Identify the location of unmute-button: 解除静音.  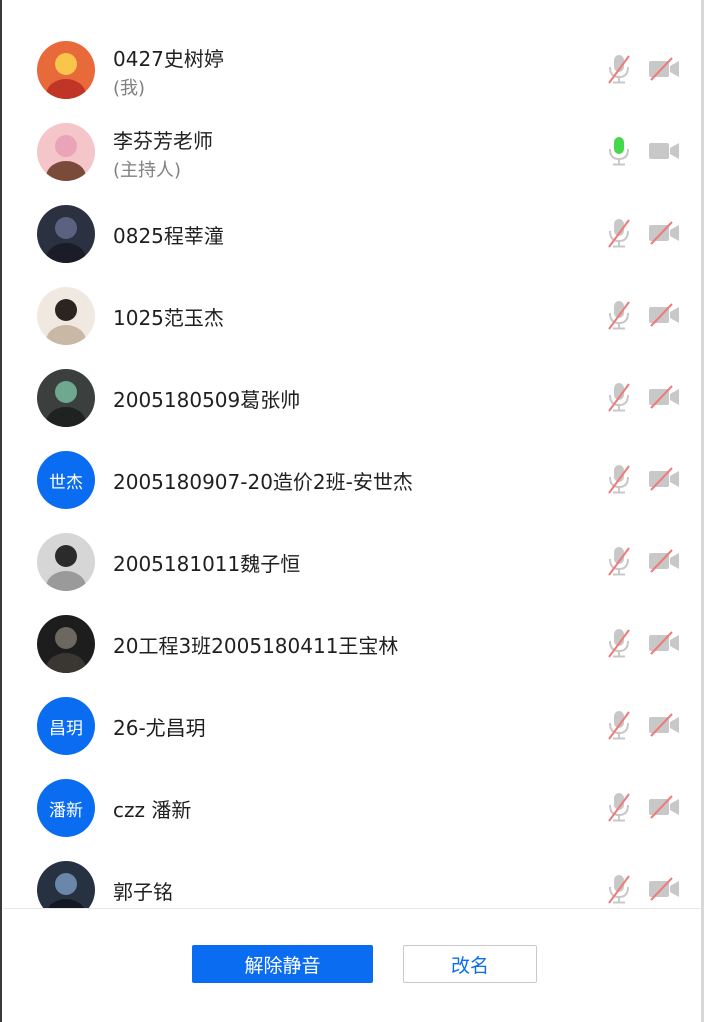
(282, 964).